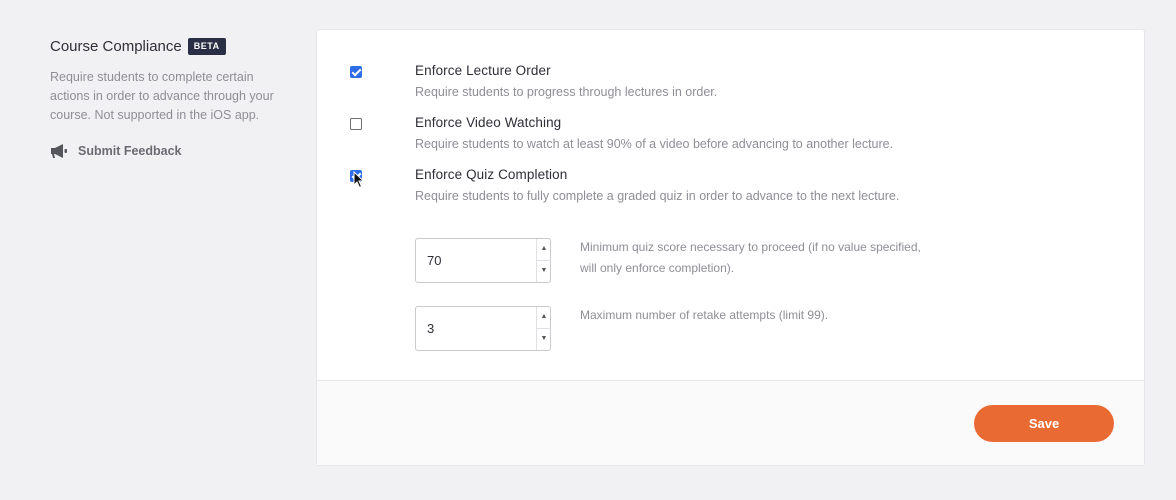 The height and width of the screenshot is (500, 1176). Describe the element at coordinates (483, 260) in the screenshot. I see `min-quiz-score-input: 70 ▲ ▼` at that location.